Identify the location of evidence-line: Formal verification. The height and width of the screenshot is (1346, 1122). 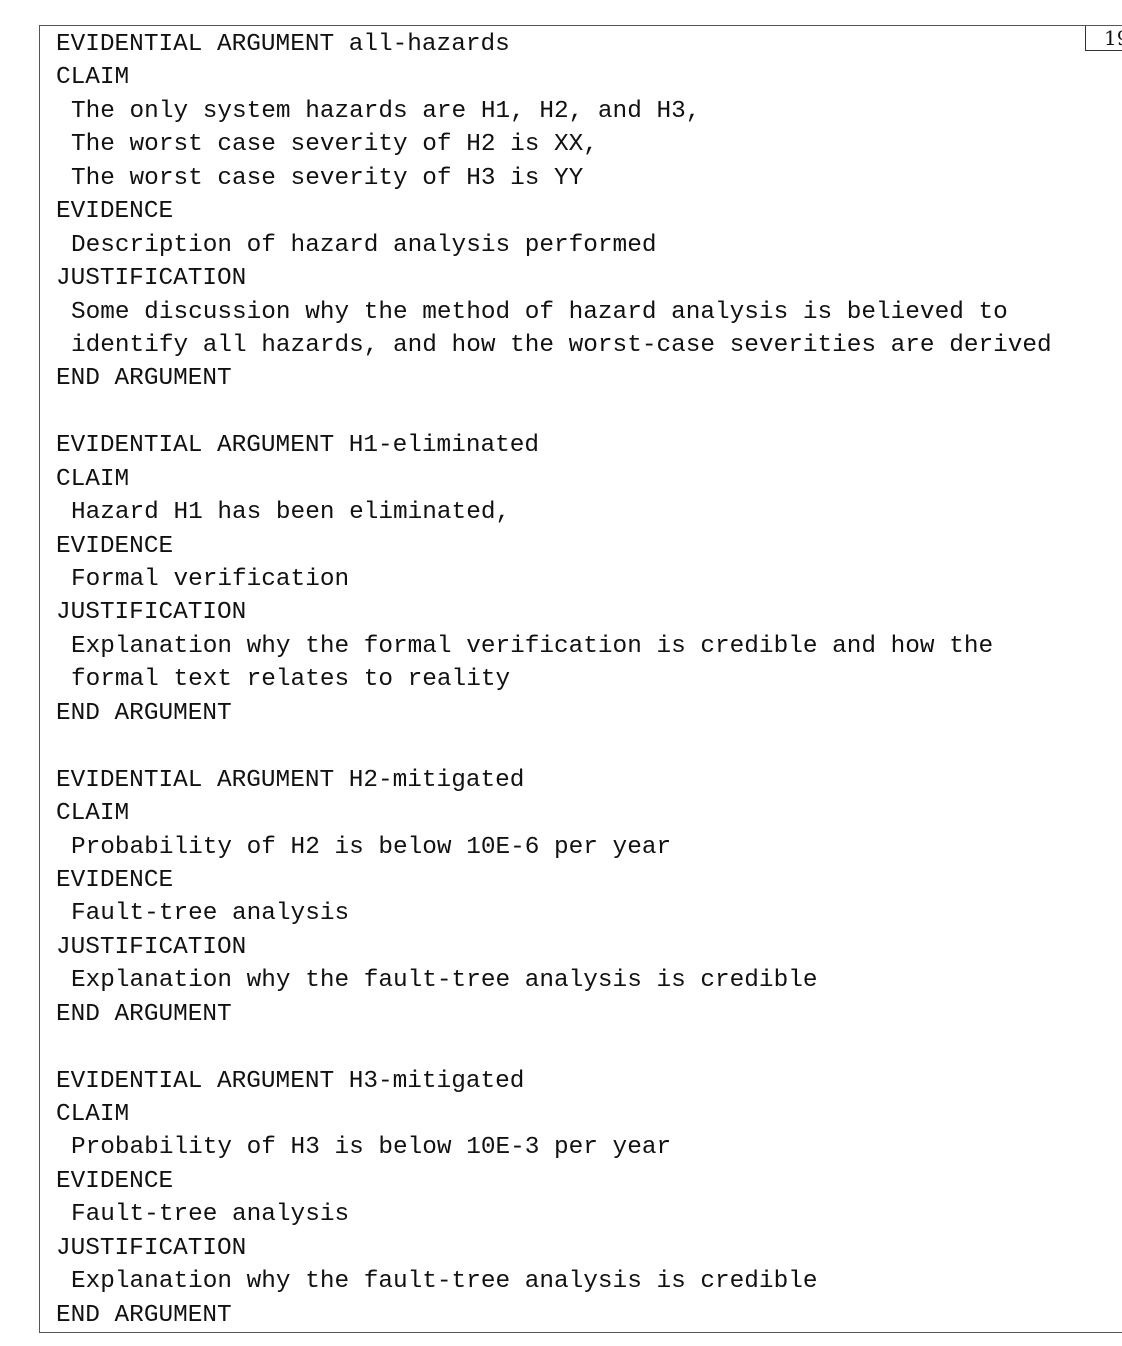
(210, 579).